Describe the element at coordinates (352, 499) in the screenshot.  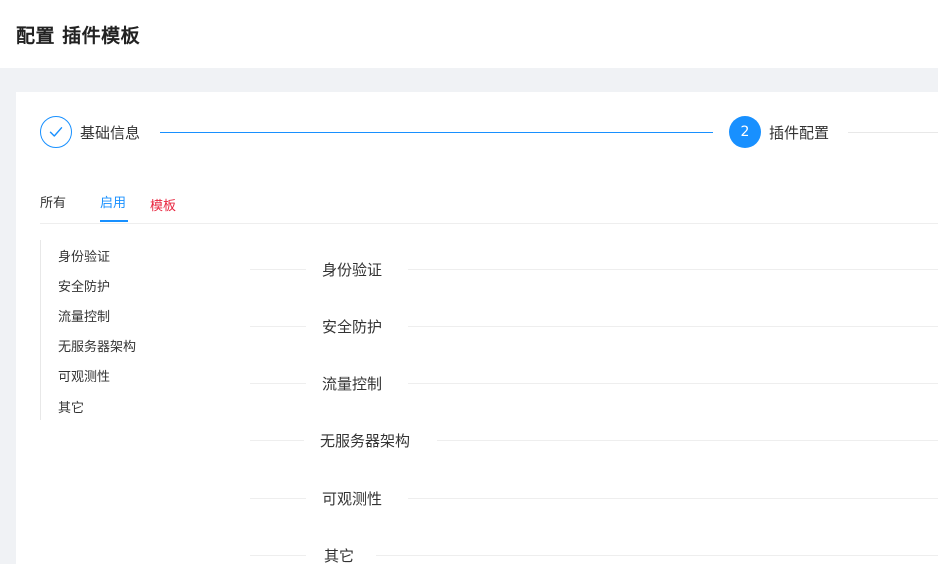
I see `section-title: 可观测性` at that location.